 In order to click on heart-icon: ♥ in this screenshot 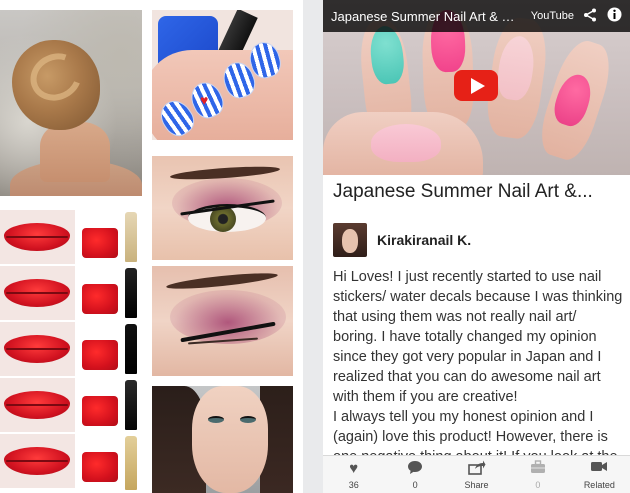, I will do `click(354, 468)`.